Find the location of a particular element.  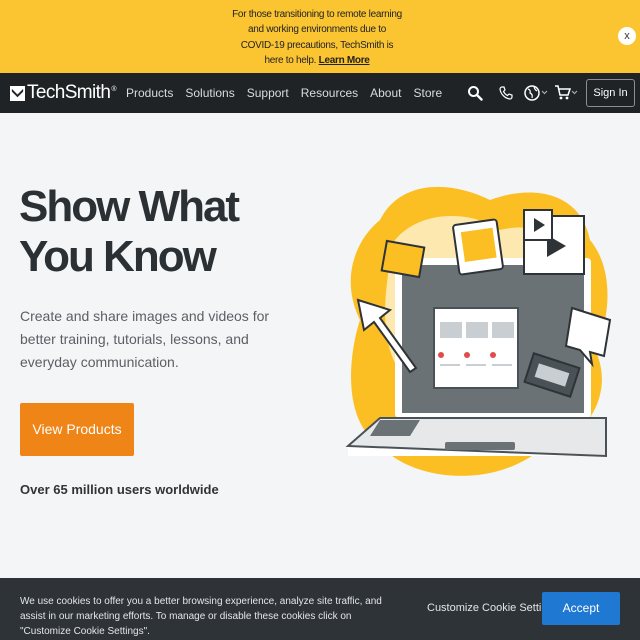

learn-more-link: Learn More is located at coordinates (344, 60).